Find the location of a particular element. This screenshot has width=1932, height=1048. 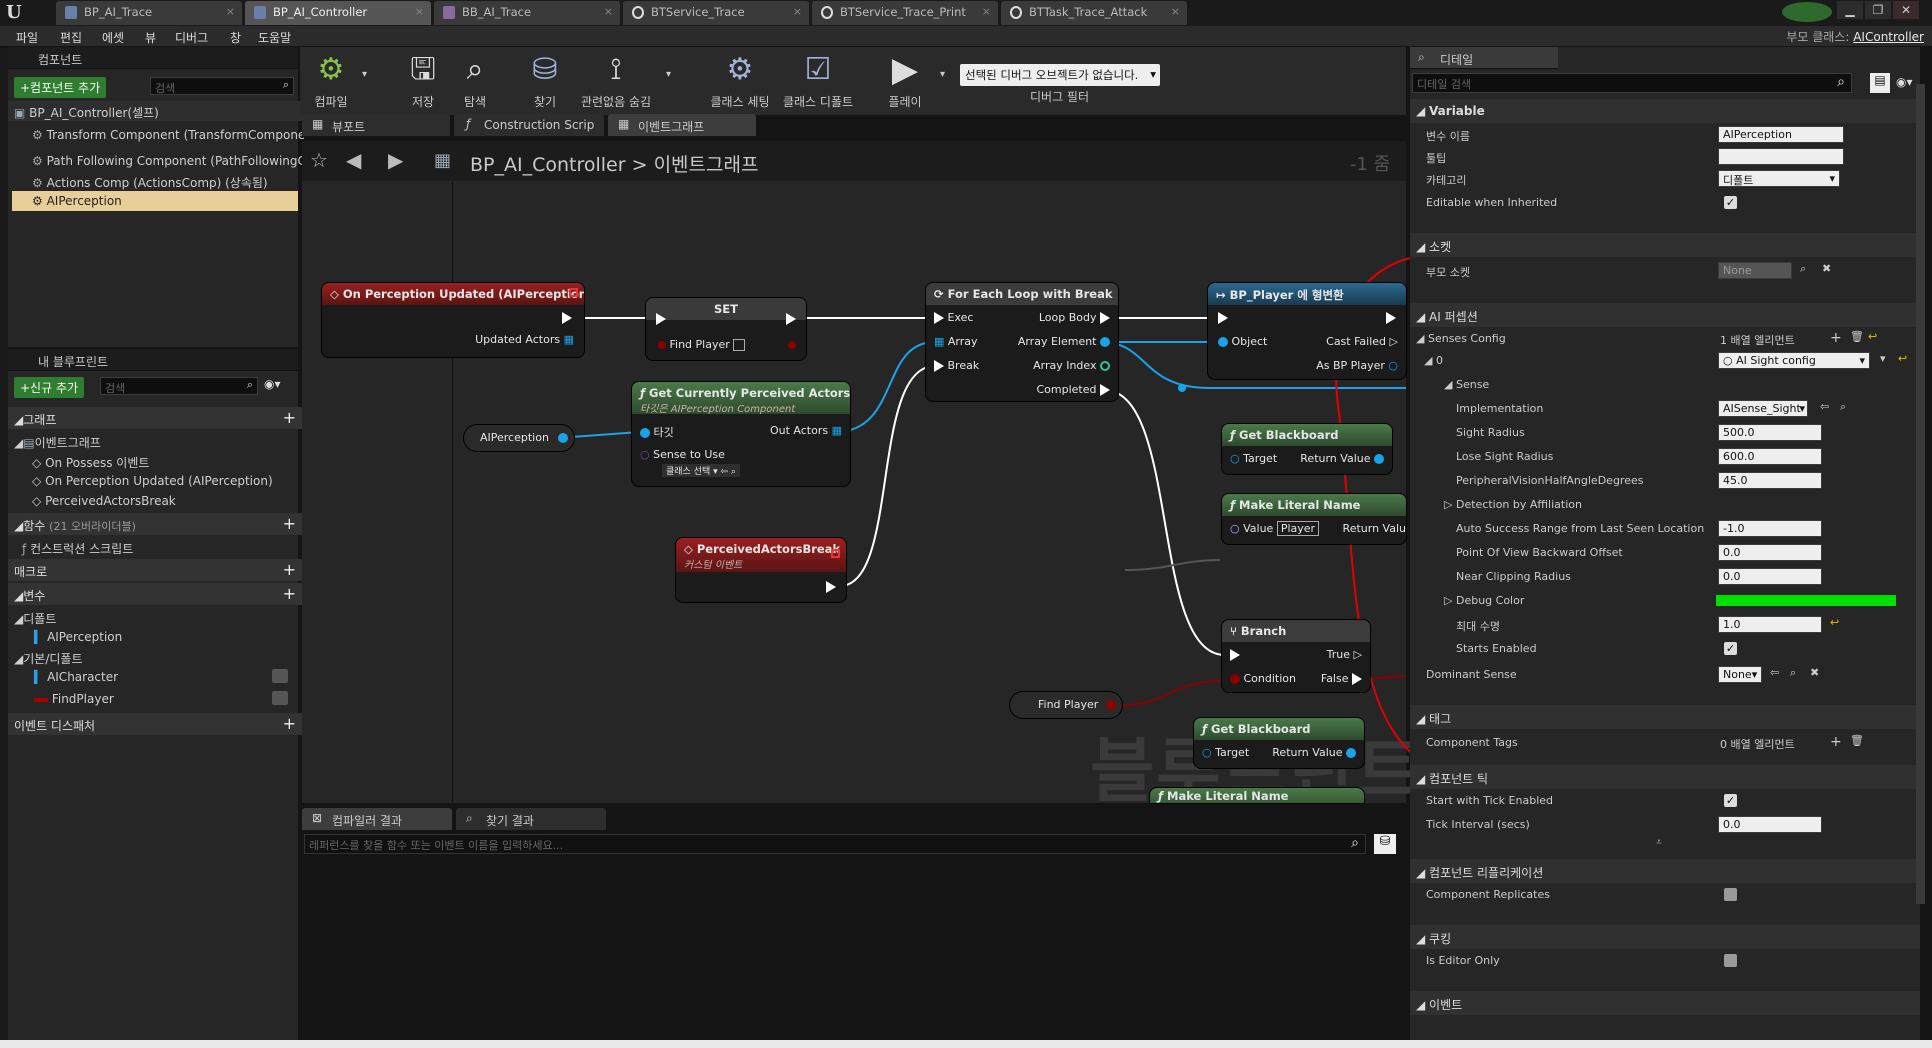

checkbox-icon is located at coordinates (739, 345).